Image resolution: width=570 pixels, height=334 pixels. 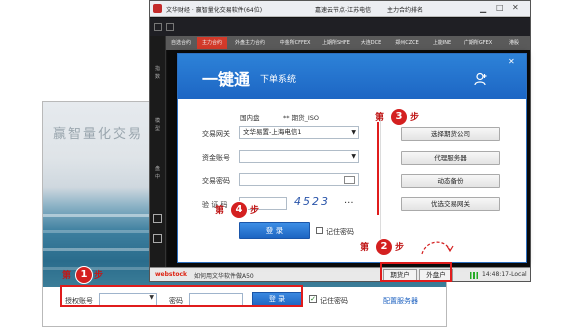 I want to click on tab-dce: 大连DCE, so click(x=371, y=43).